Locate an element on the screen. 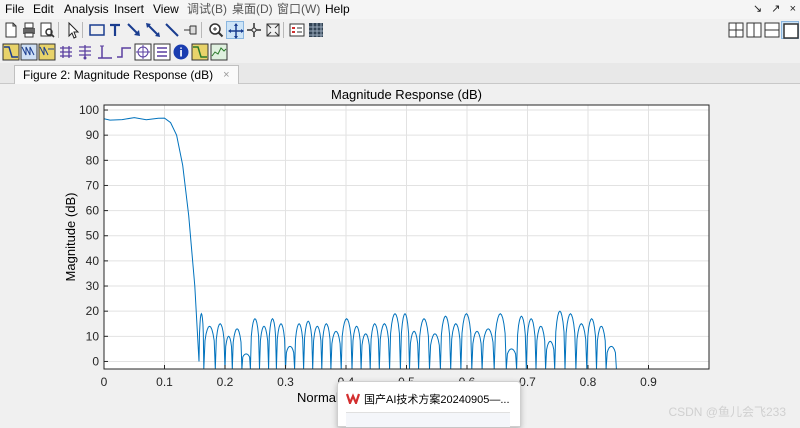 This screenshot has width=800, height=428. data-cursor-icon is located at coordinates (254, 30).